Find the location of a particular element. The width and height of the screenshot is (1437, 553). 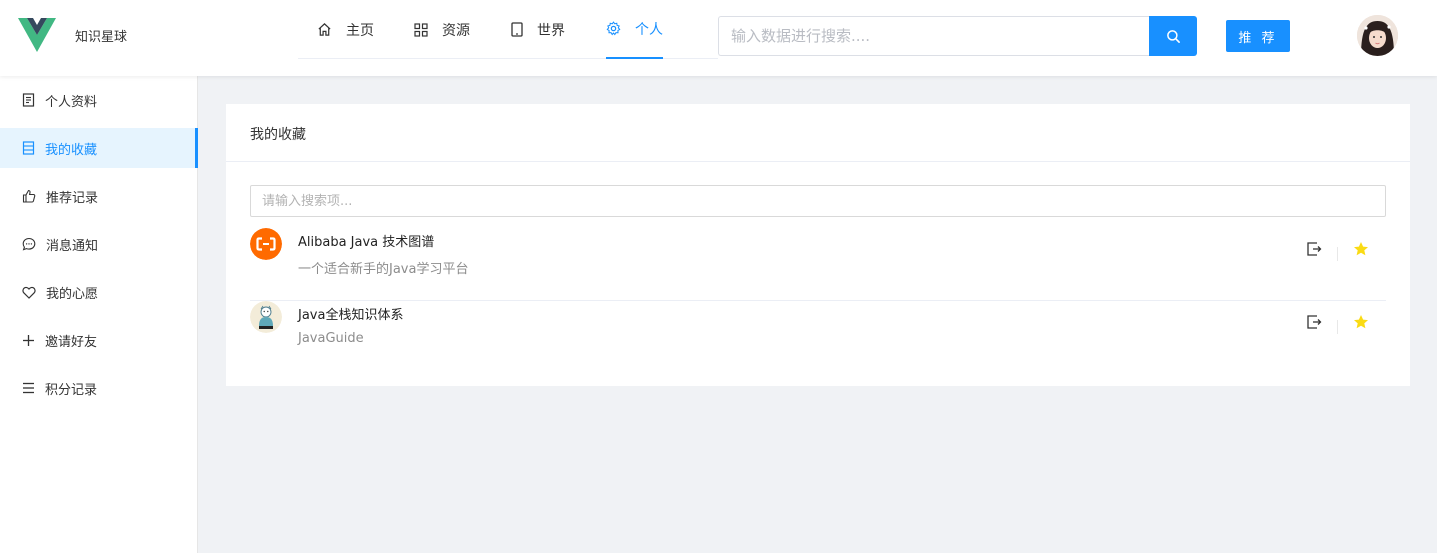

sidebar-item-label: 消息通知 is located at coordinates (72, 246).